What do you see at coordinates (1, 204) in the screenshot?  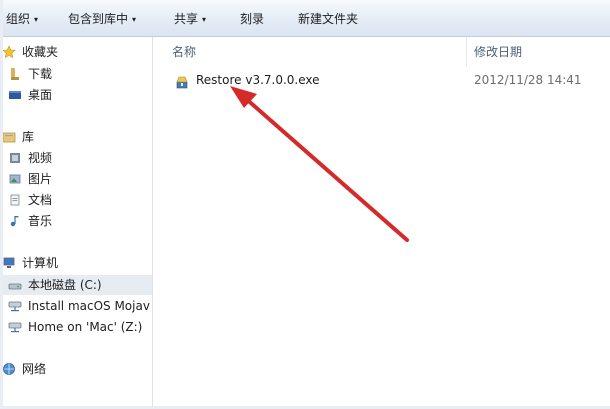 I see `window-frame-left` at bounding box center [1, 204].